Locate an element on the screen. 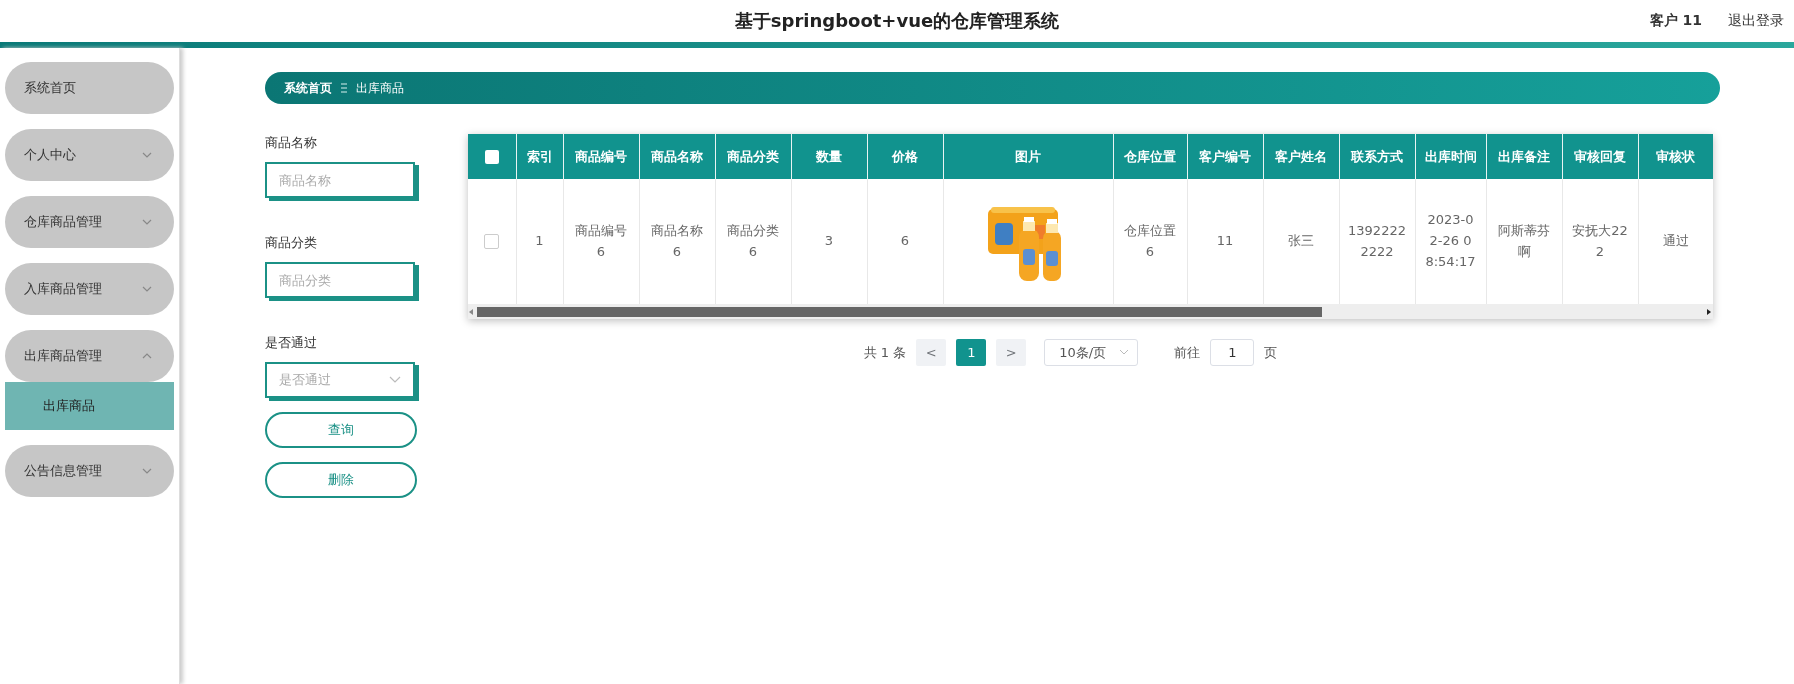 The image size is (1794, 684). column-header: 价格 is located at coordinates (905, 156).